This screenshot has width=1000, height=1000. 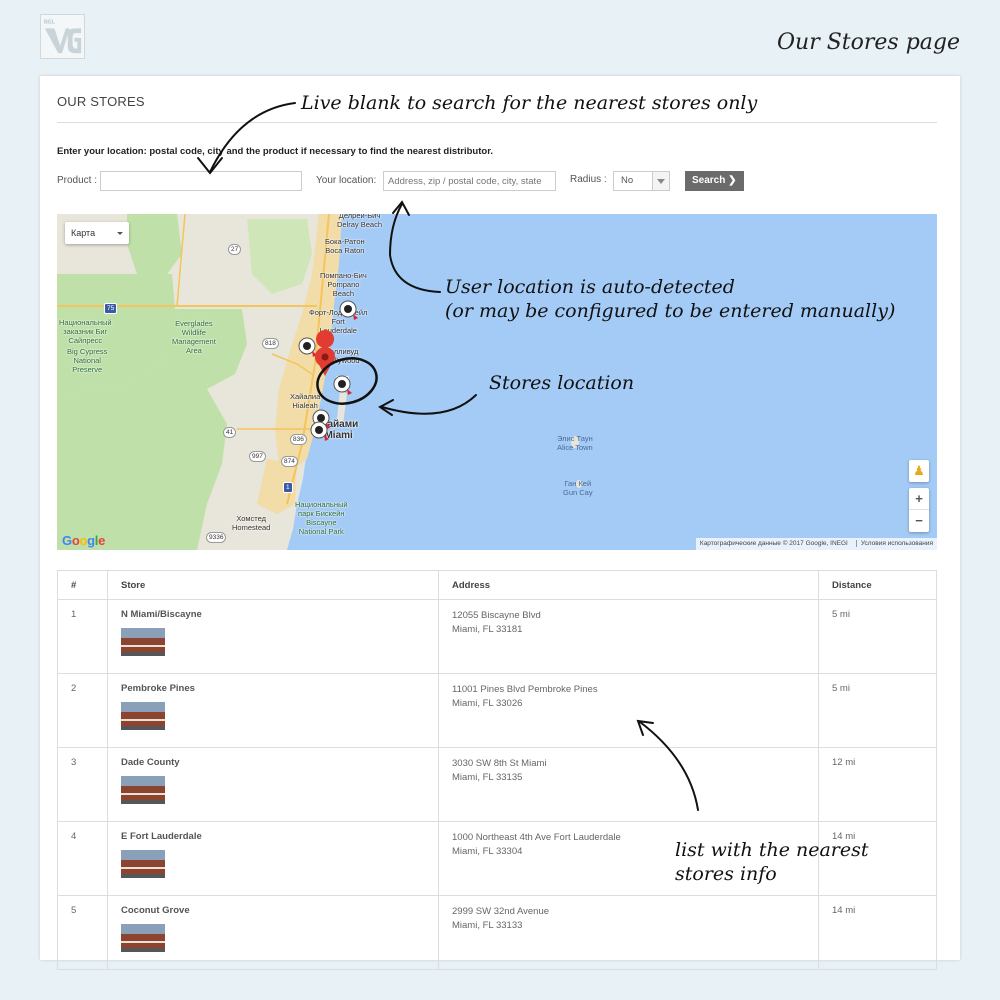 I want to click on address-city: Miami, FL 33133, so click(x=487, y=925).